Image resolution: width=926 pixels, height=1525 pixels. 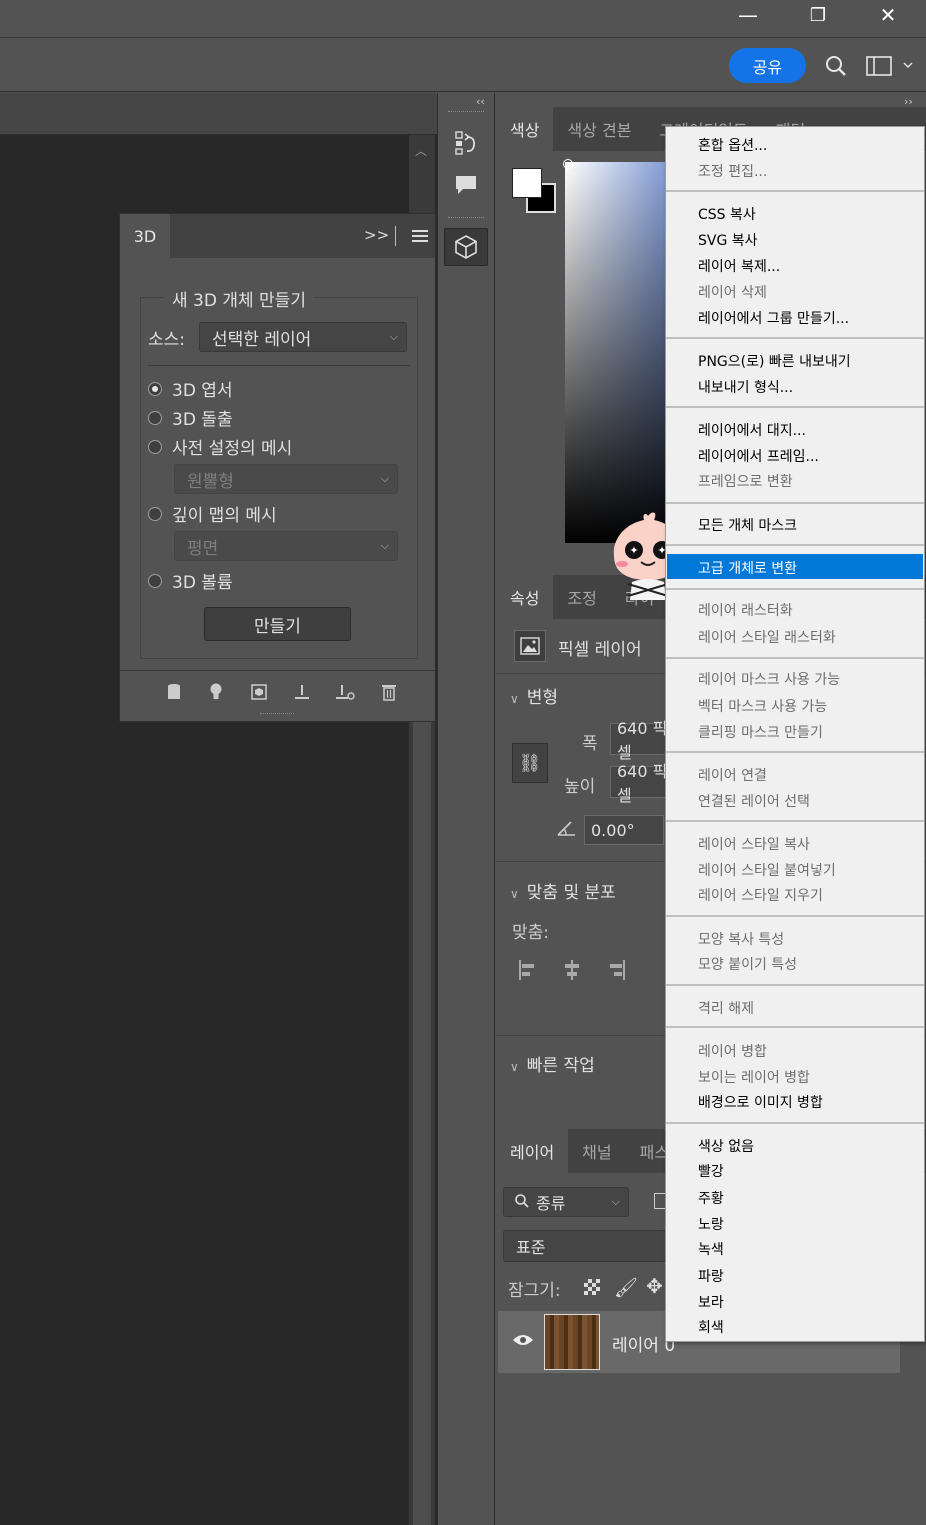 I want to click on menu-item-convert-to-frame: 프레임으로 변환, so click(x=745, y=481).